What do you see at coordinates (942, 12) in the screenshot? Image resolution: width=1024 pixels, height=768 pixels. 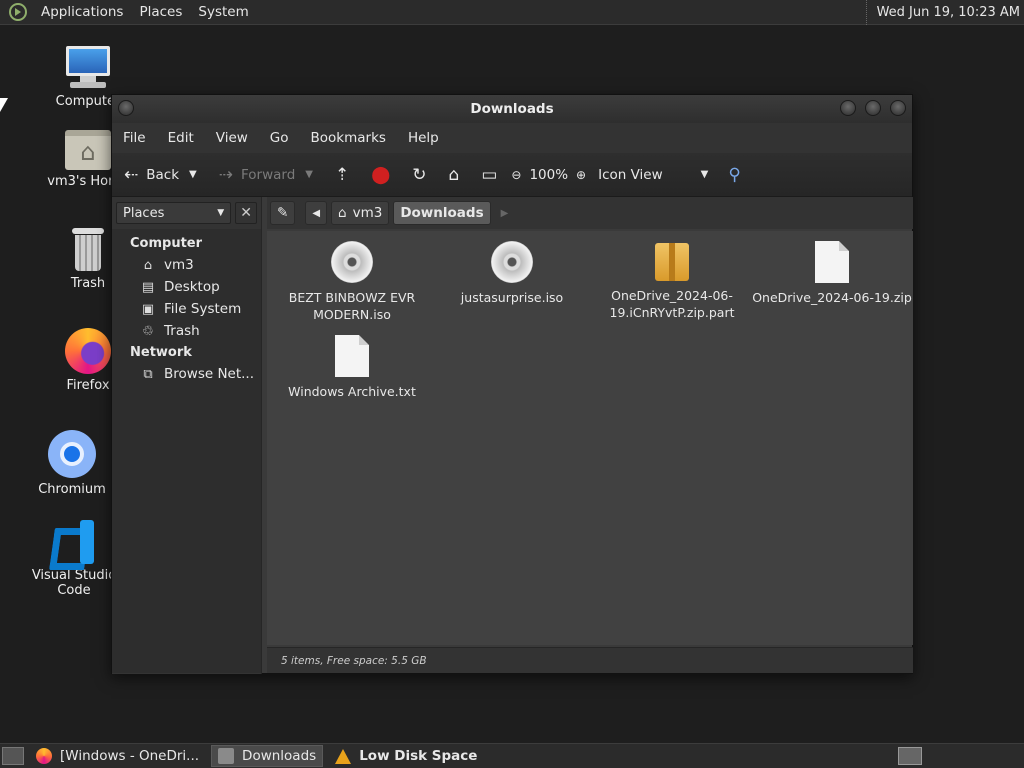 I see `clock: Wed Jun 19, 10:23 AM` at bounding box center [942, 12].